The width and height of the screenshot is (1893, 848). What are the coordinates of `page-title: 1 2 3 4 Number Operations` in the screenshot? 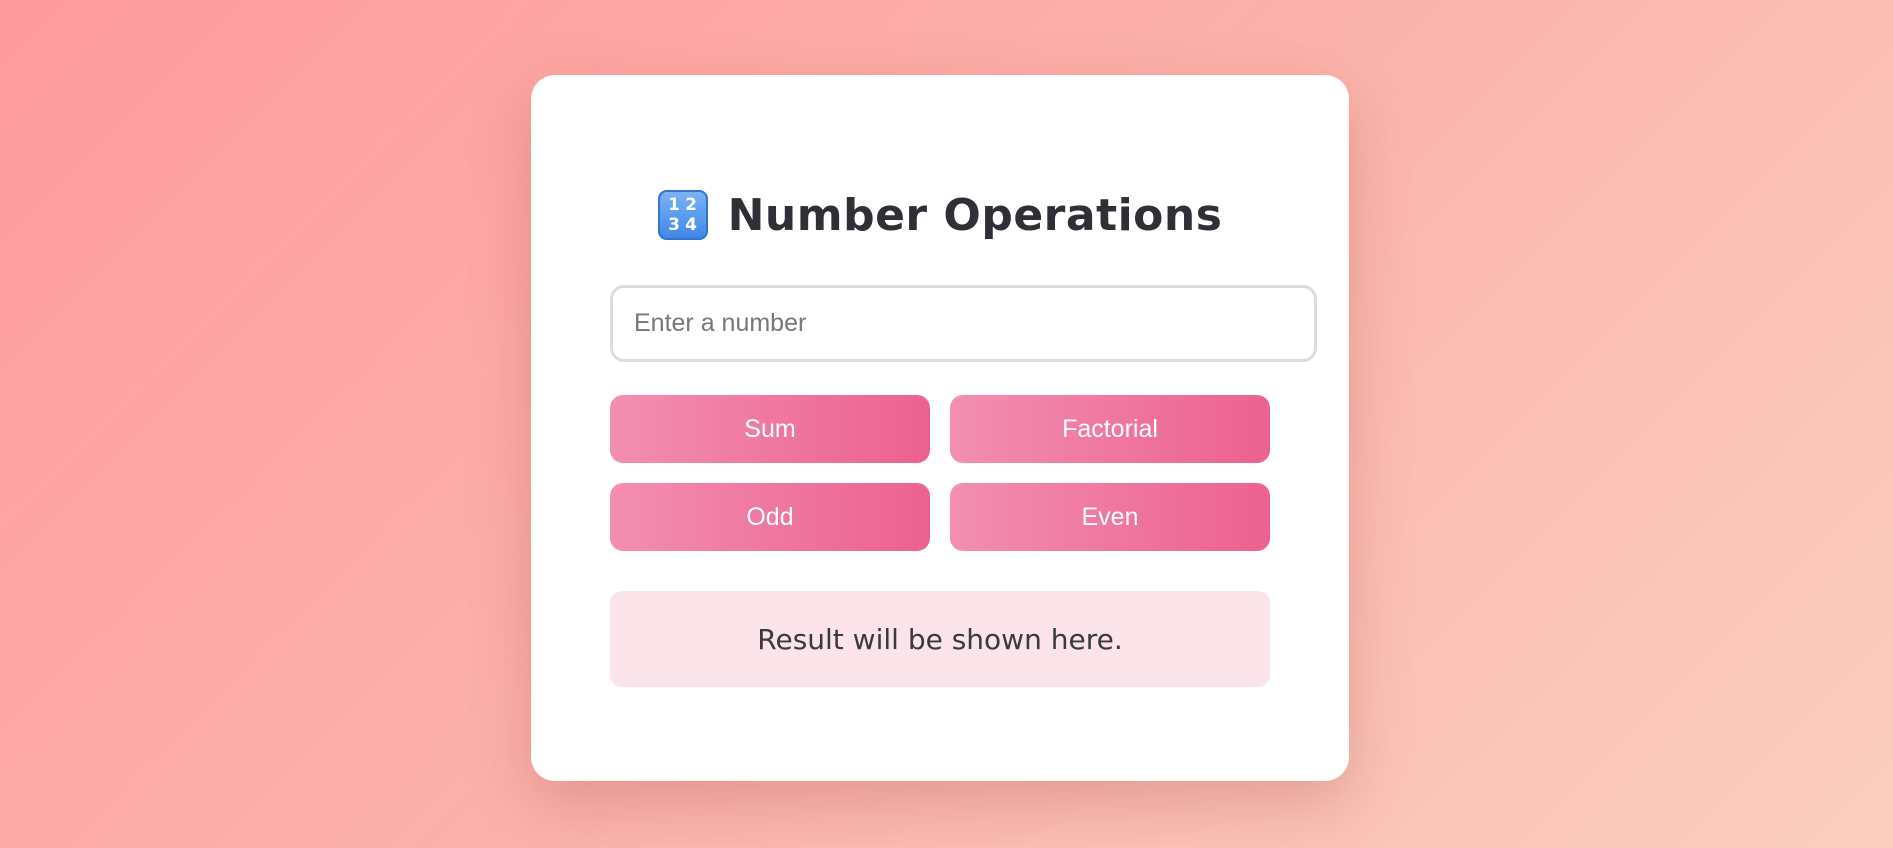 It's located at (940, 215).